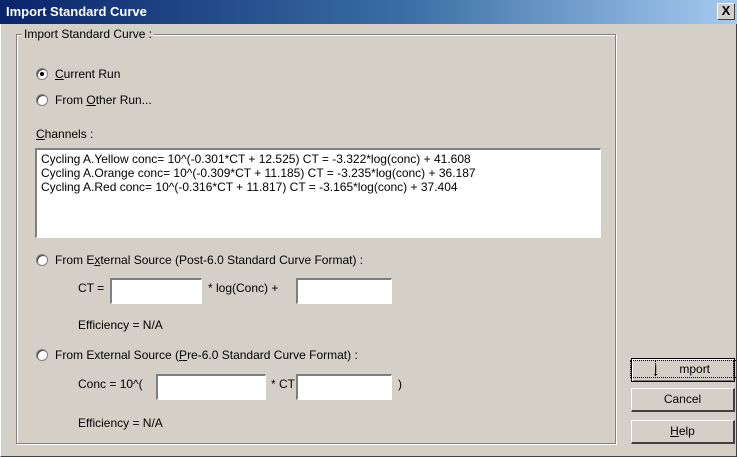  I want to click on ct-equals-label: CT =, so click(91, 288).